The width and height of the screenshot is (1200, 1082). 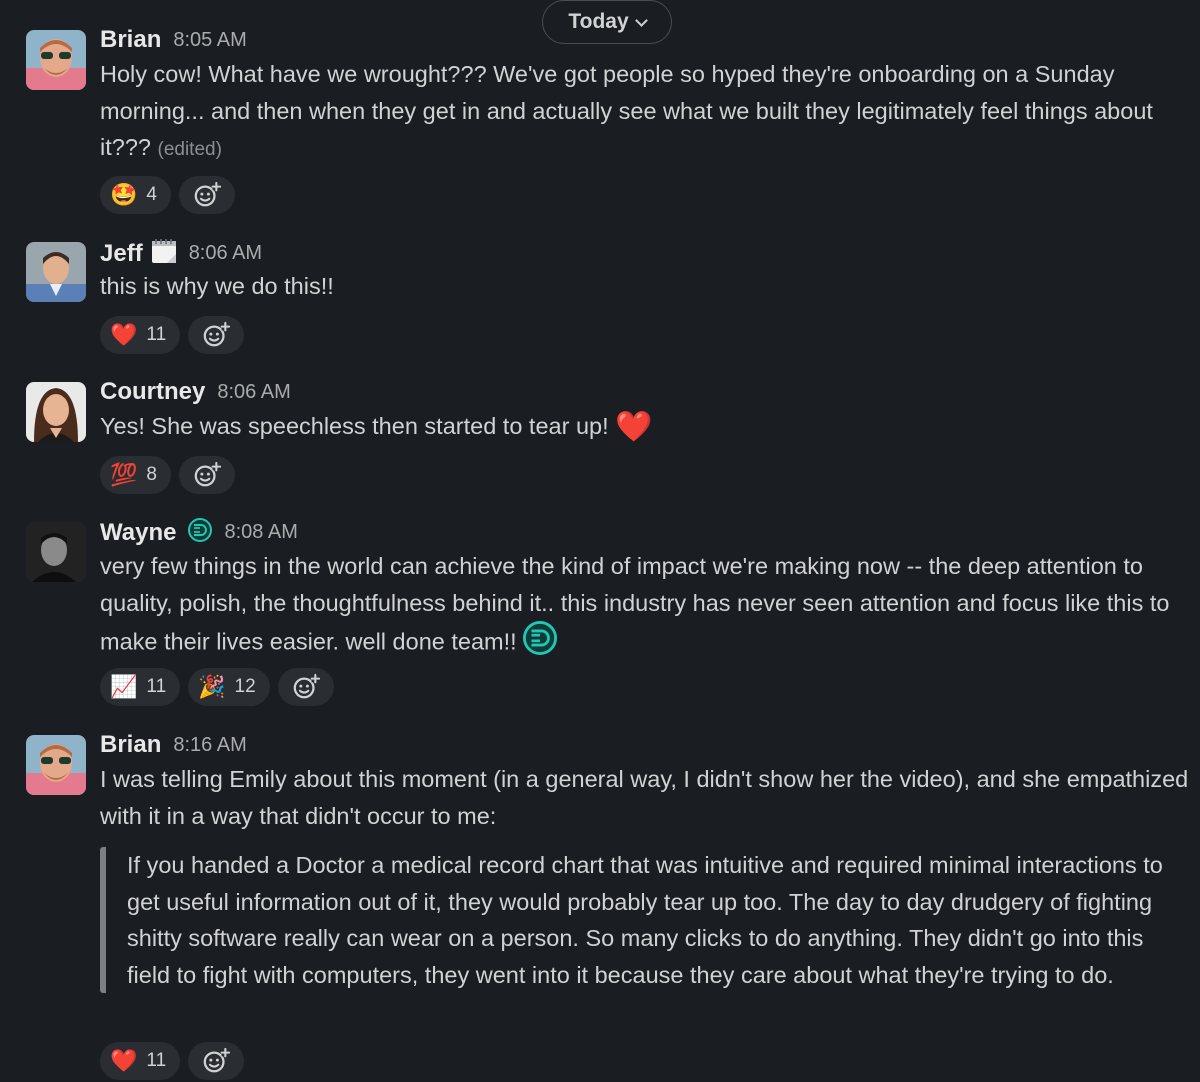 I want to click on reaction-pill: 🤩 4, so click(x=135, y=195).